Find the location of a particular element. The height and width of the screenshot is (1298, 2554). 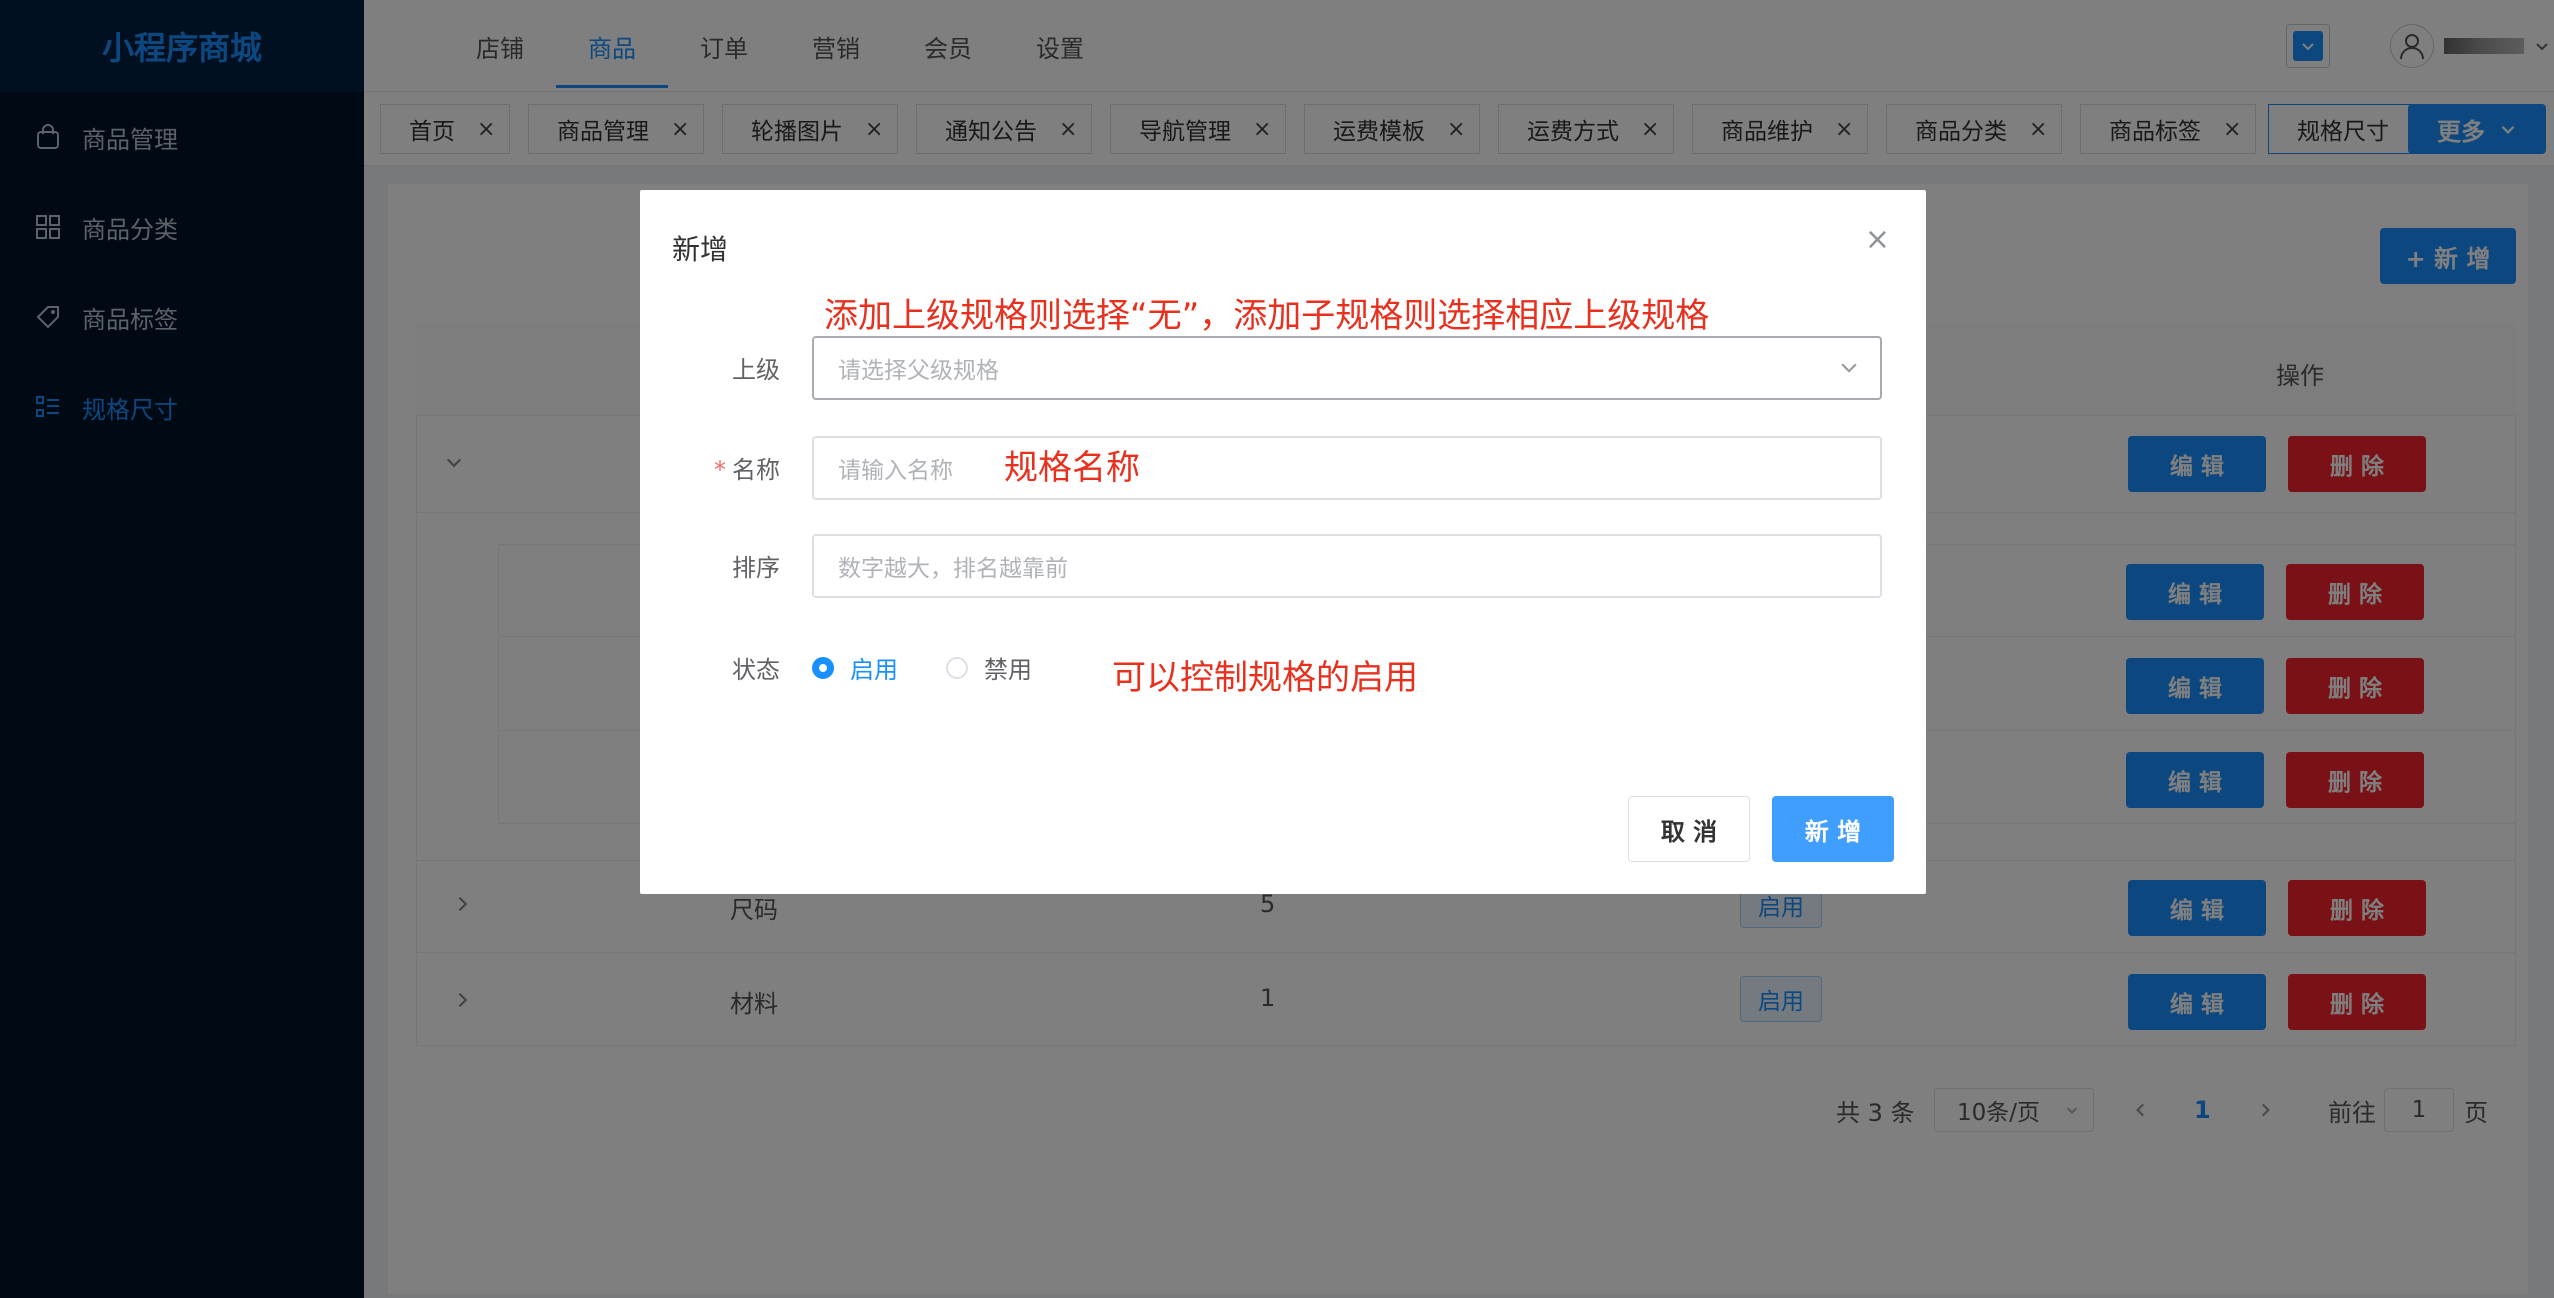

submit-button: 新 增 is located at coordinates (1833, 829).